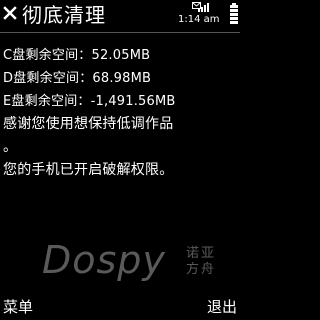 This screenshot has height=320, width=320. Describe the element at coordinates (199, 19) in the screenshot. I see `clock: 1:14 am` at that location.